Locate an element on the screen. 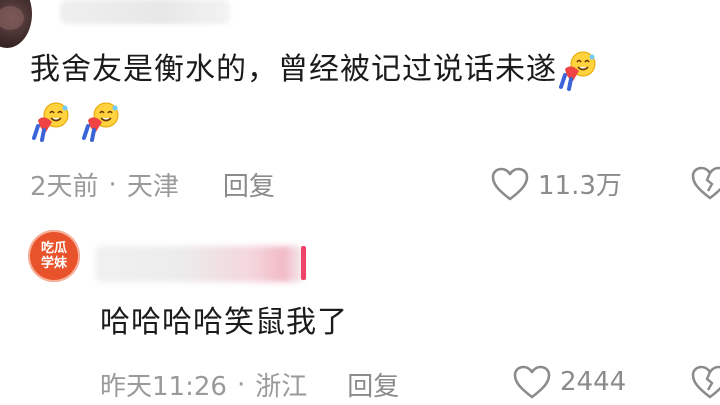 The width and height of the screenshot is (720, 405). emoji-row is located at coordinates (77, 122).